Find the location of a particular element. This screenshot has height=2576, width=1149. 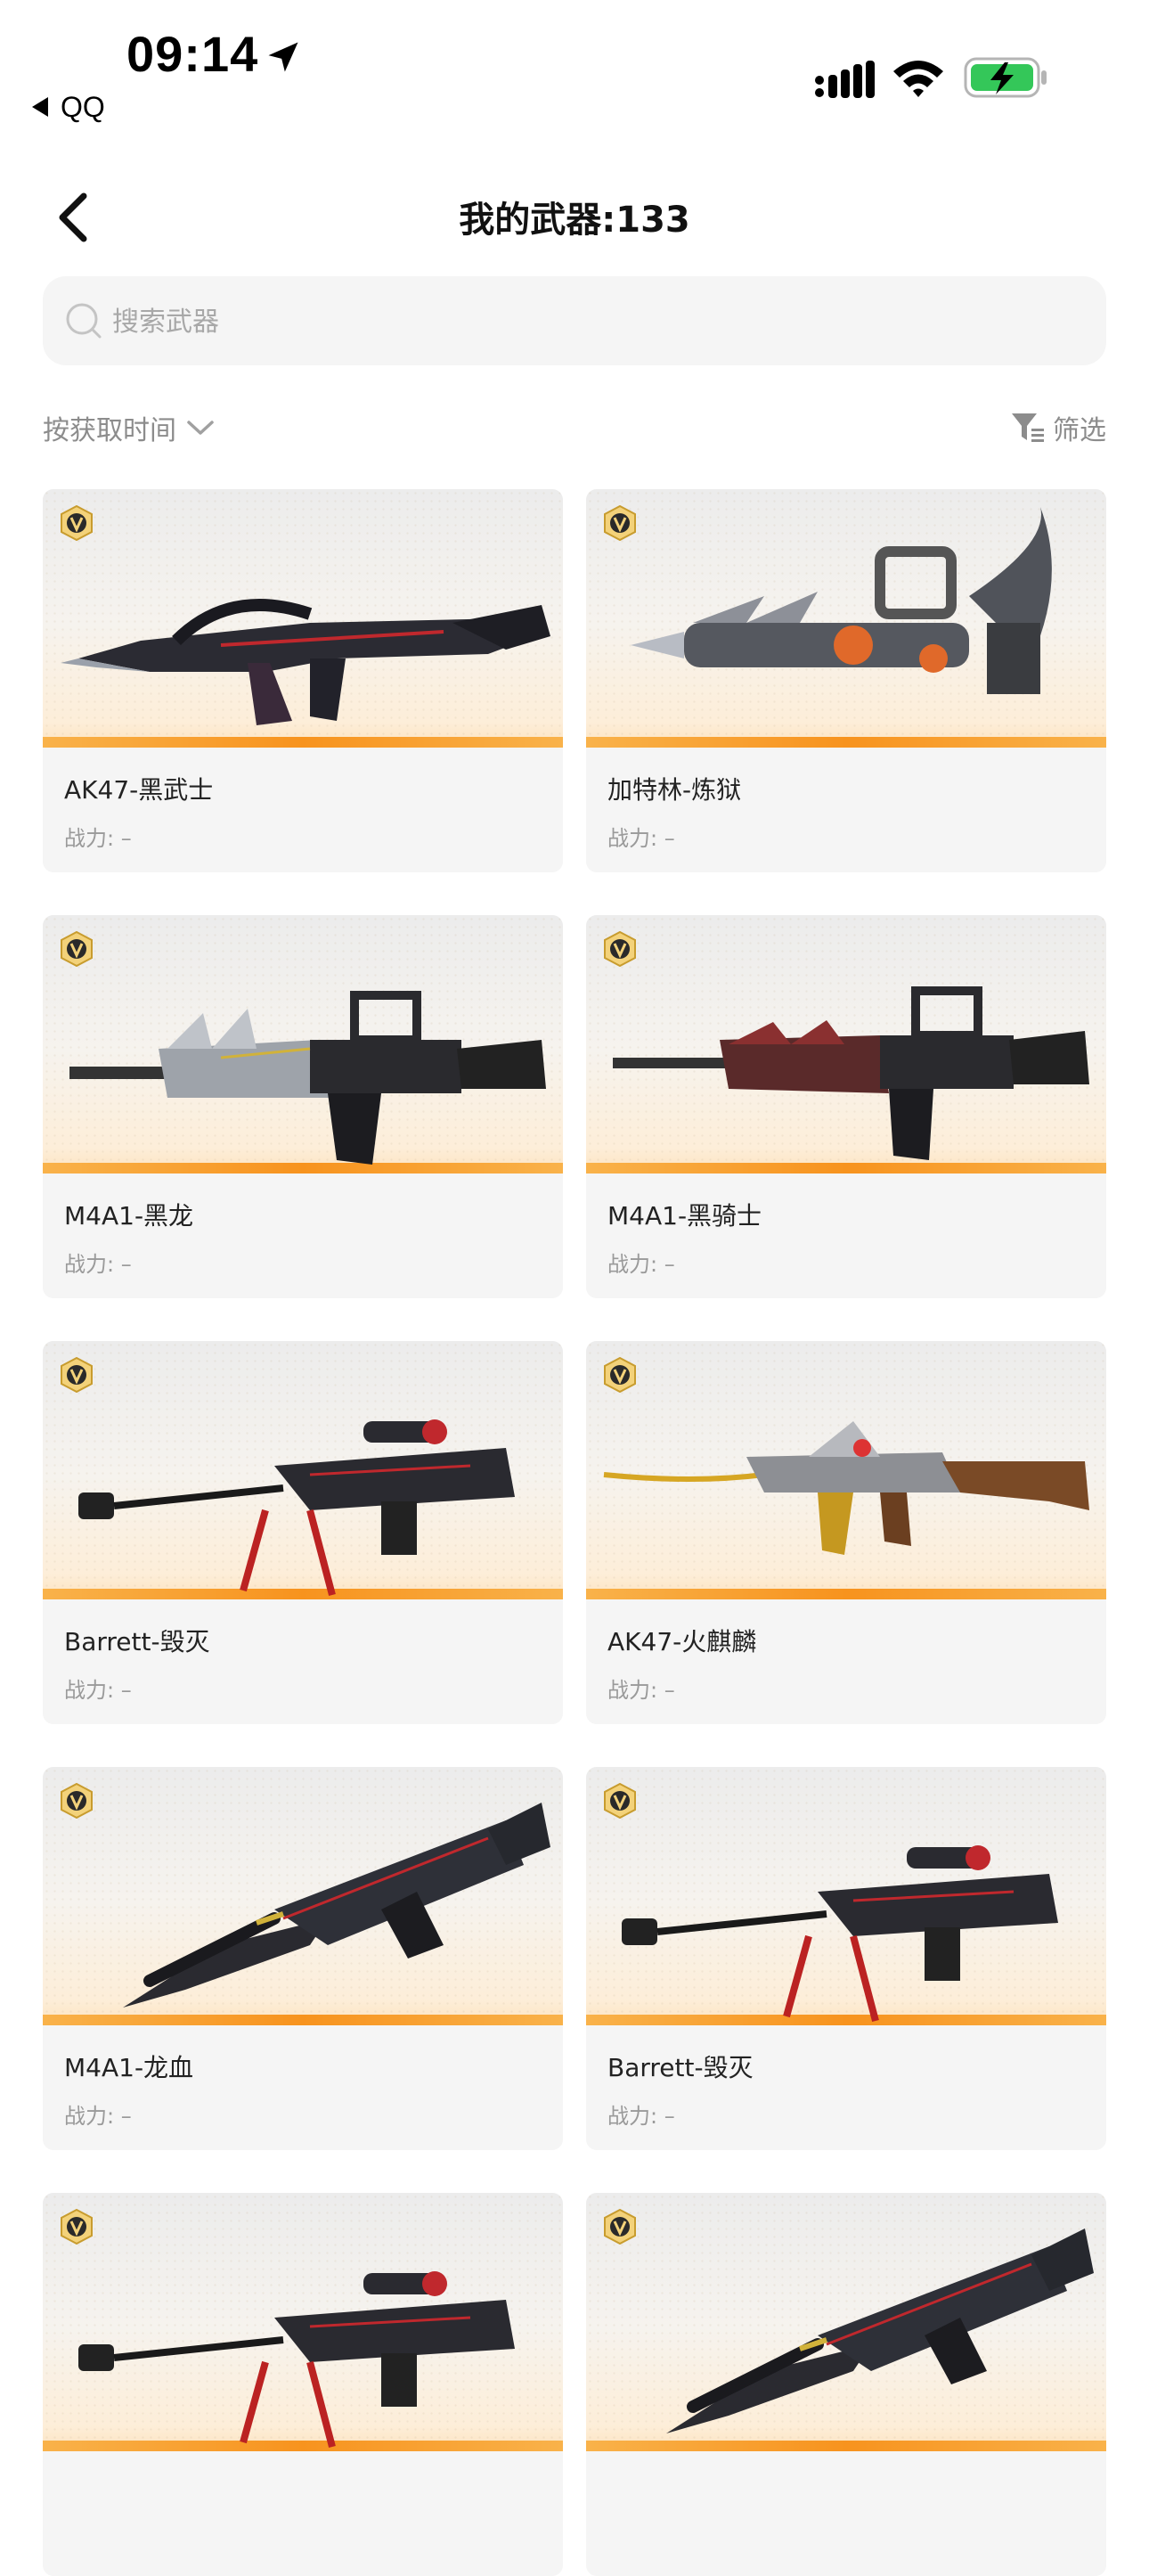

sort-dropdown: 按获取时间 is located at coordinates (130, 427).